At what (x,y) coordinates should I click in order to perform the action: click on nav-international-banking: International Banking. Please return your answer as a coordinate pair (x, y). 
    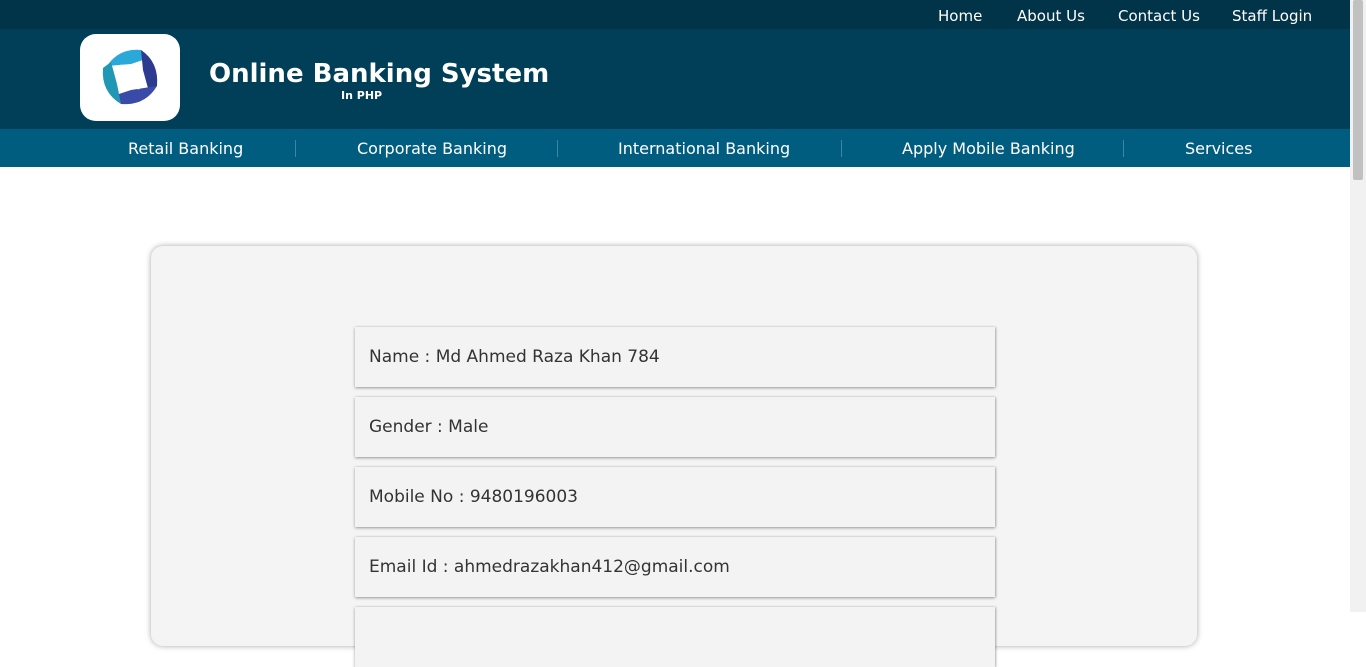
    Looking at the image, I should click on (704, 148).